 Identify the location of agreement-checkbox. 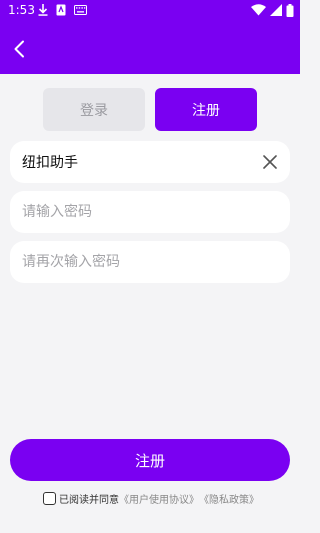
(49, 498).